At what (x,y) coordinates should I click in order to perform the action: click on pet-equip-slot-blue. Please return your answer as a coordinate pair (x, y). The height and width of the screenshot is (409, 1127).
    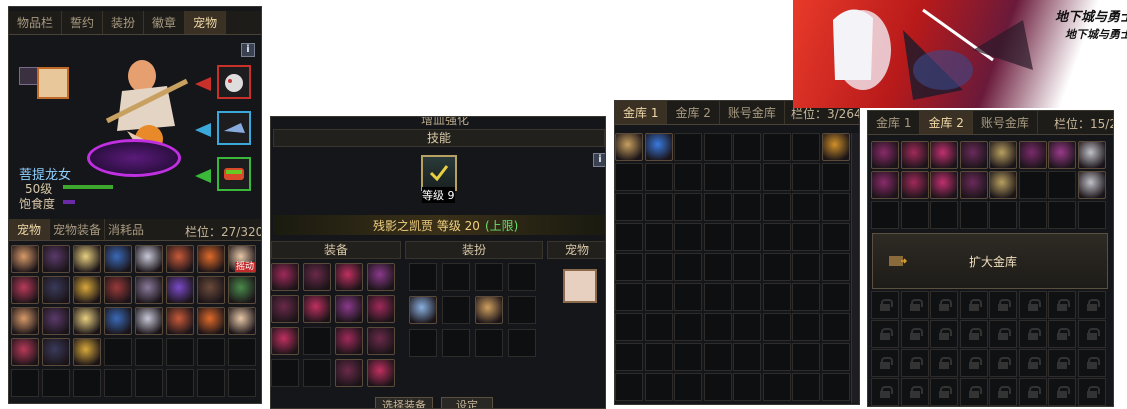
    Looking at the image, I should click on (234, 128).